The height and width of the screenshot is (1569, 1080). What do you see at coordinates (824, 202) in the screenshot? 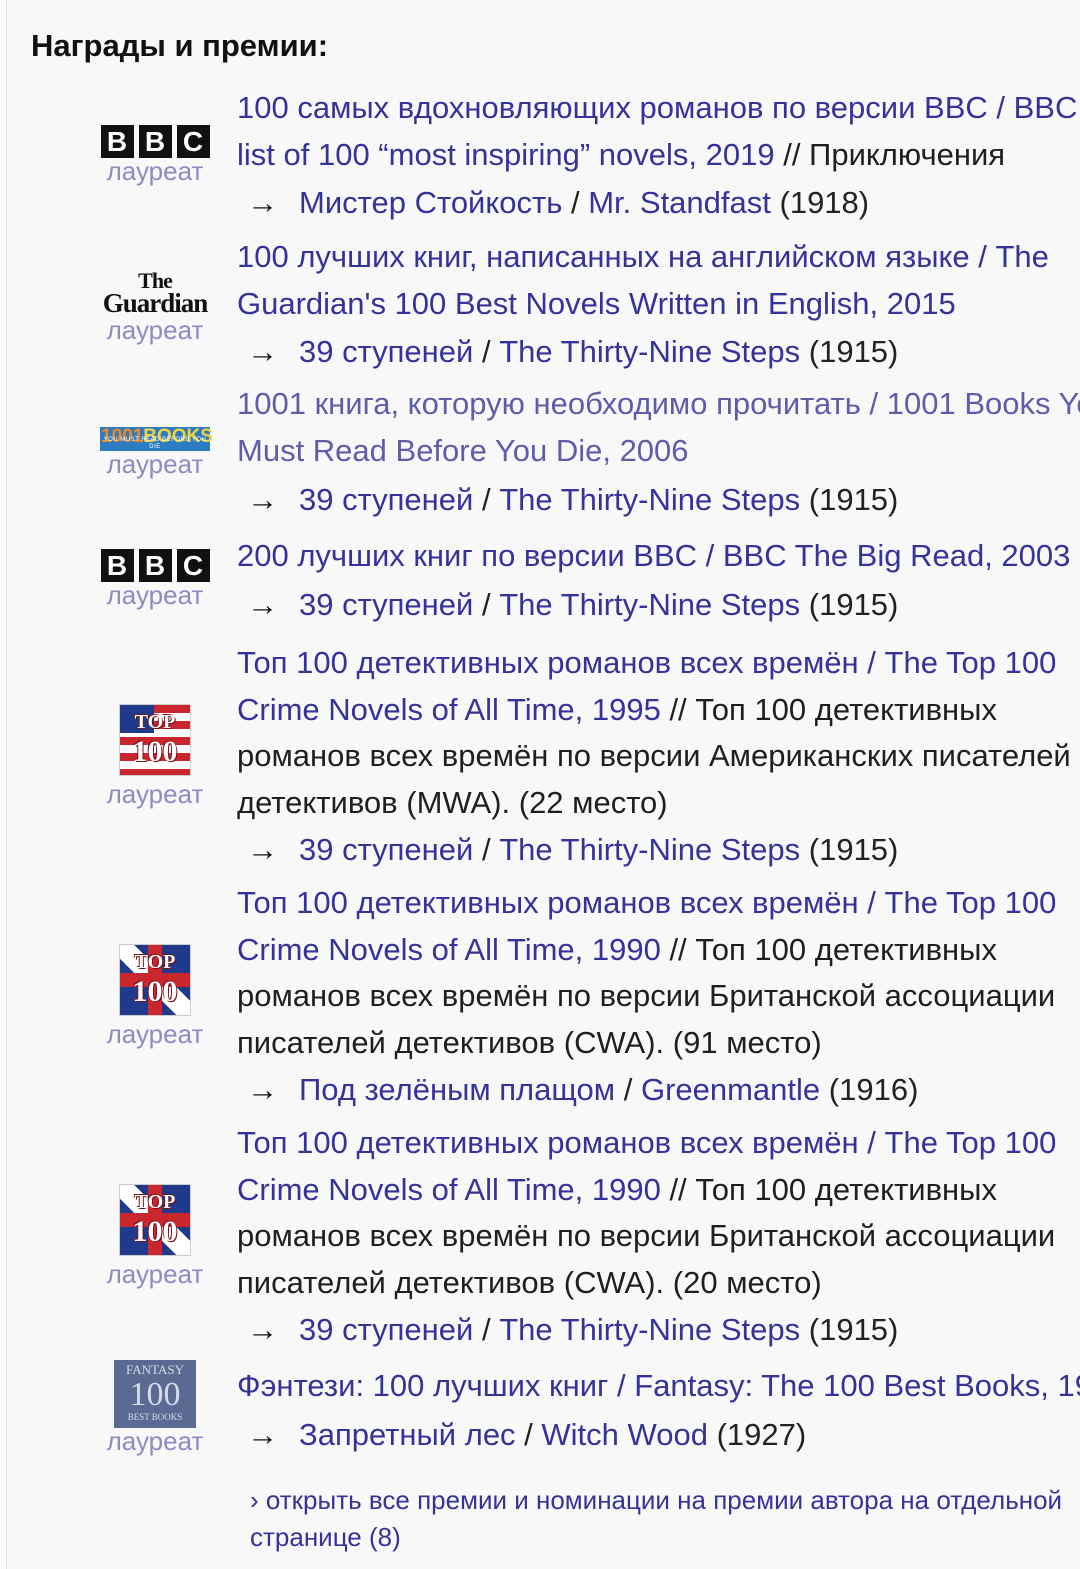
I see `work-year: (1918)` at bounding box center [824, 202].